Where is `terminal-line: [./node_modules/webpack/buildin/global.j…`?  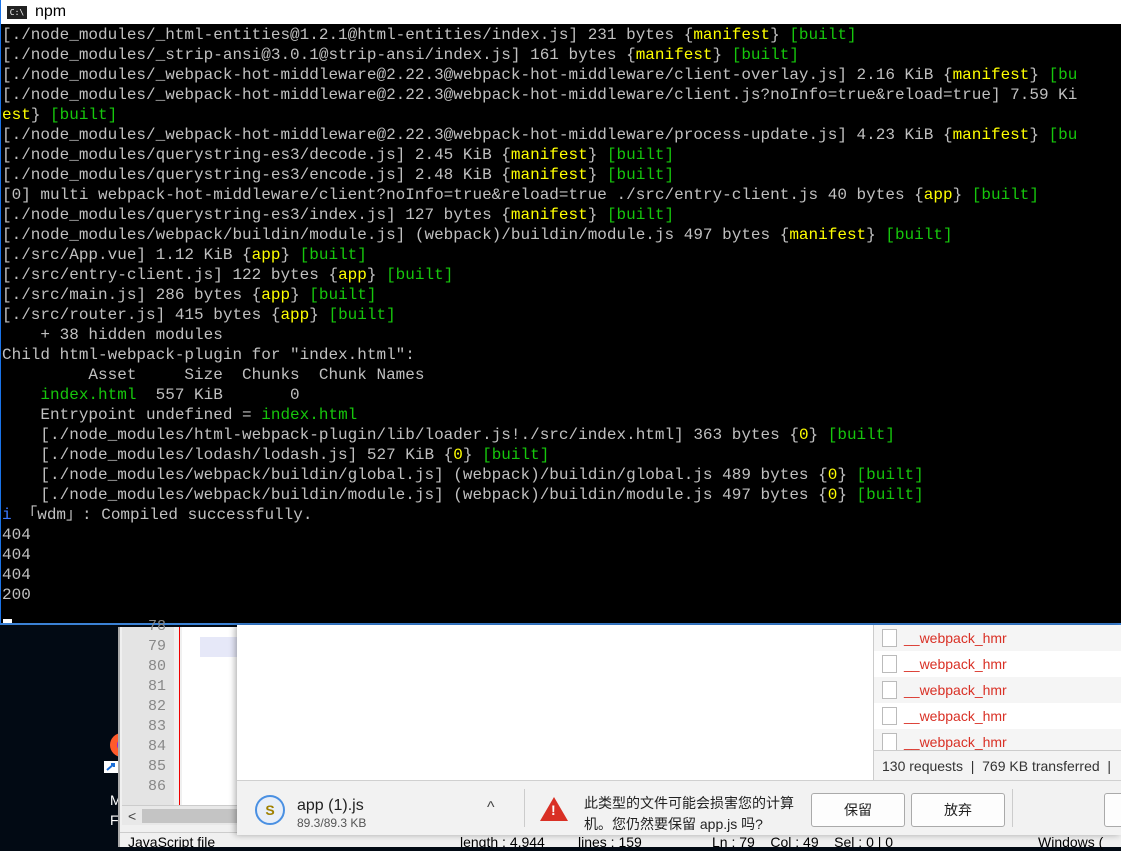 terminal-line: [./node_modules/webpack/buildin/global.j… is located at coordinates (561, 475).